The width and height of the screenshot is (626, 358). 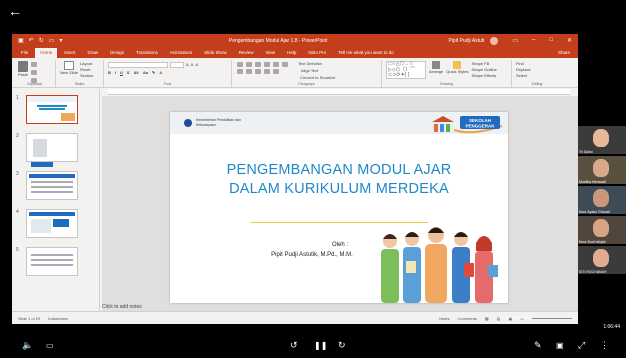 What do you see at coordinates (192, 65) in the screenshot?
I see `decrease-font-icon: A` at bounding box center [192, 65].